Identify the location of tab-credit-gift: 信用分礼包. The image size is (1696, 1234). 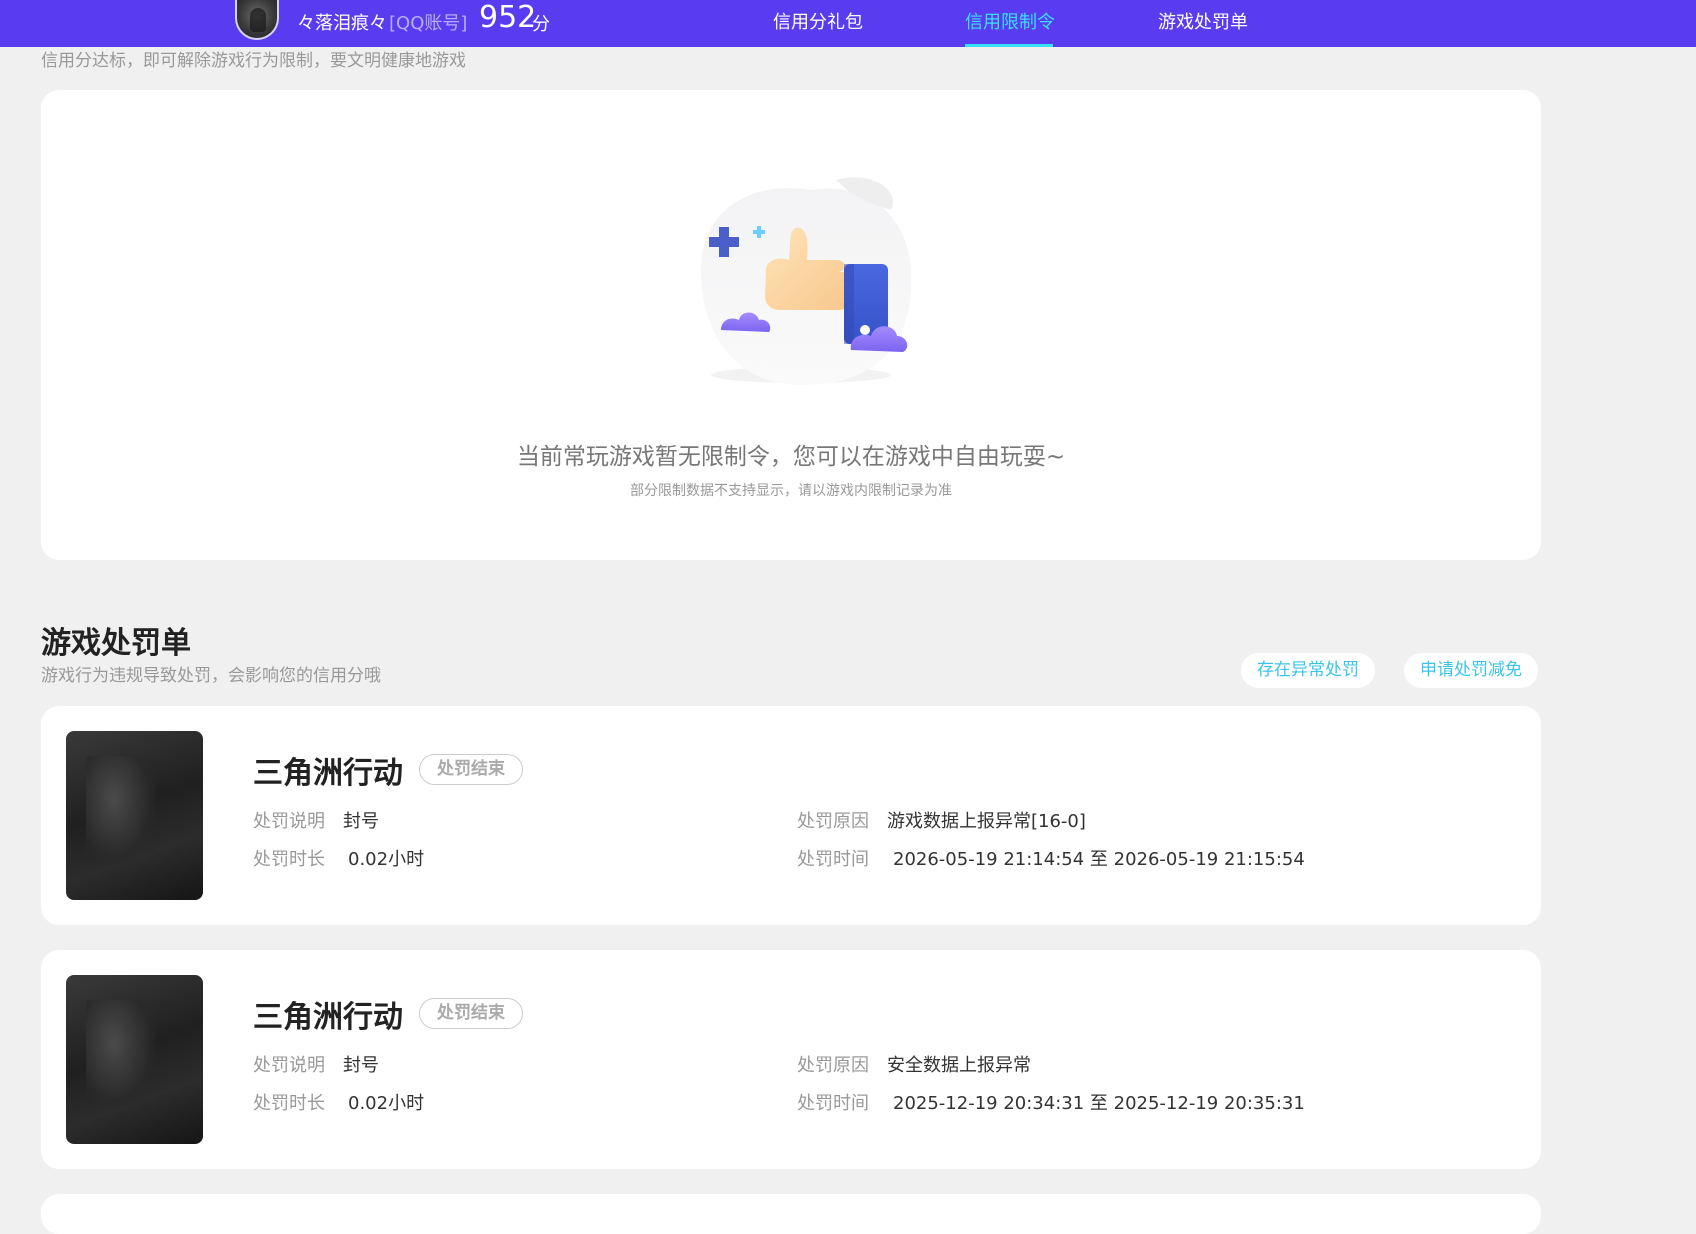
(818, 21).